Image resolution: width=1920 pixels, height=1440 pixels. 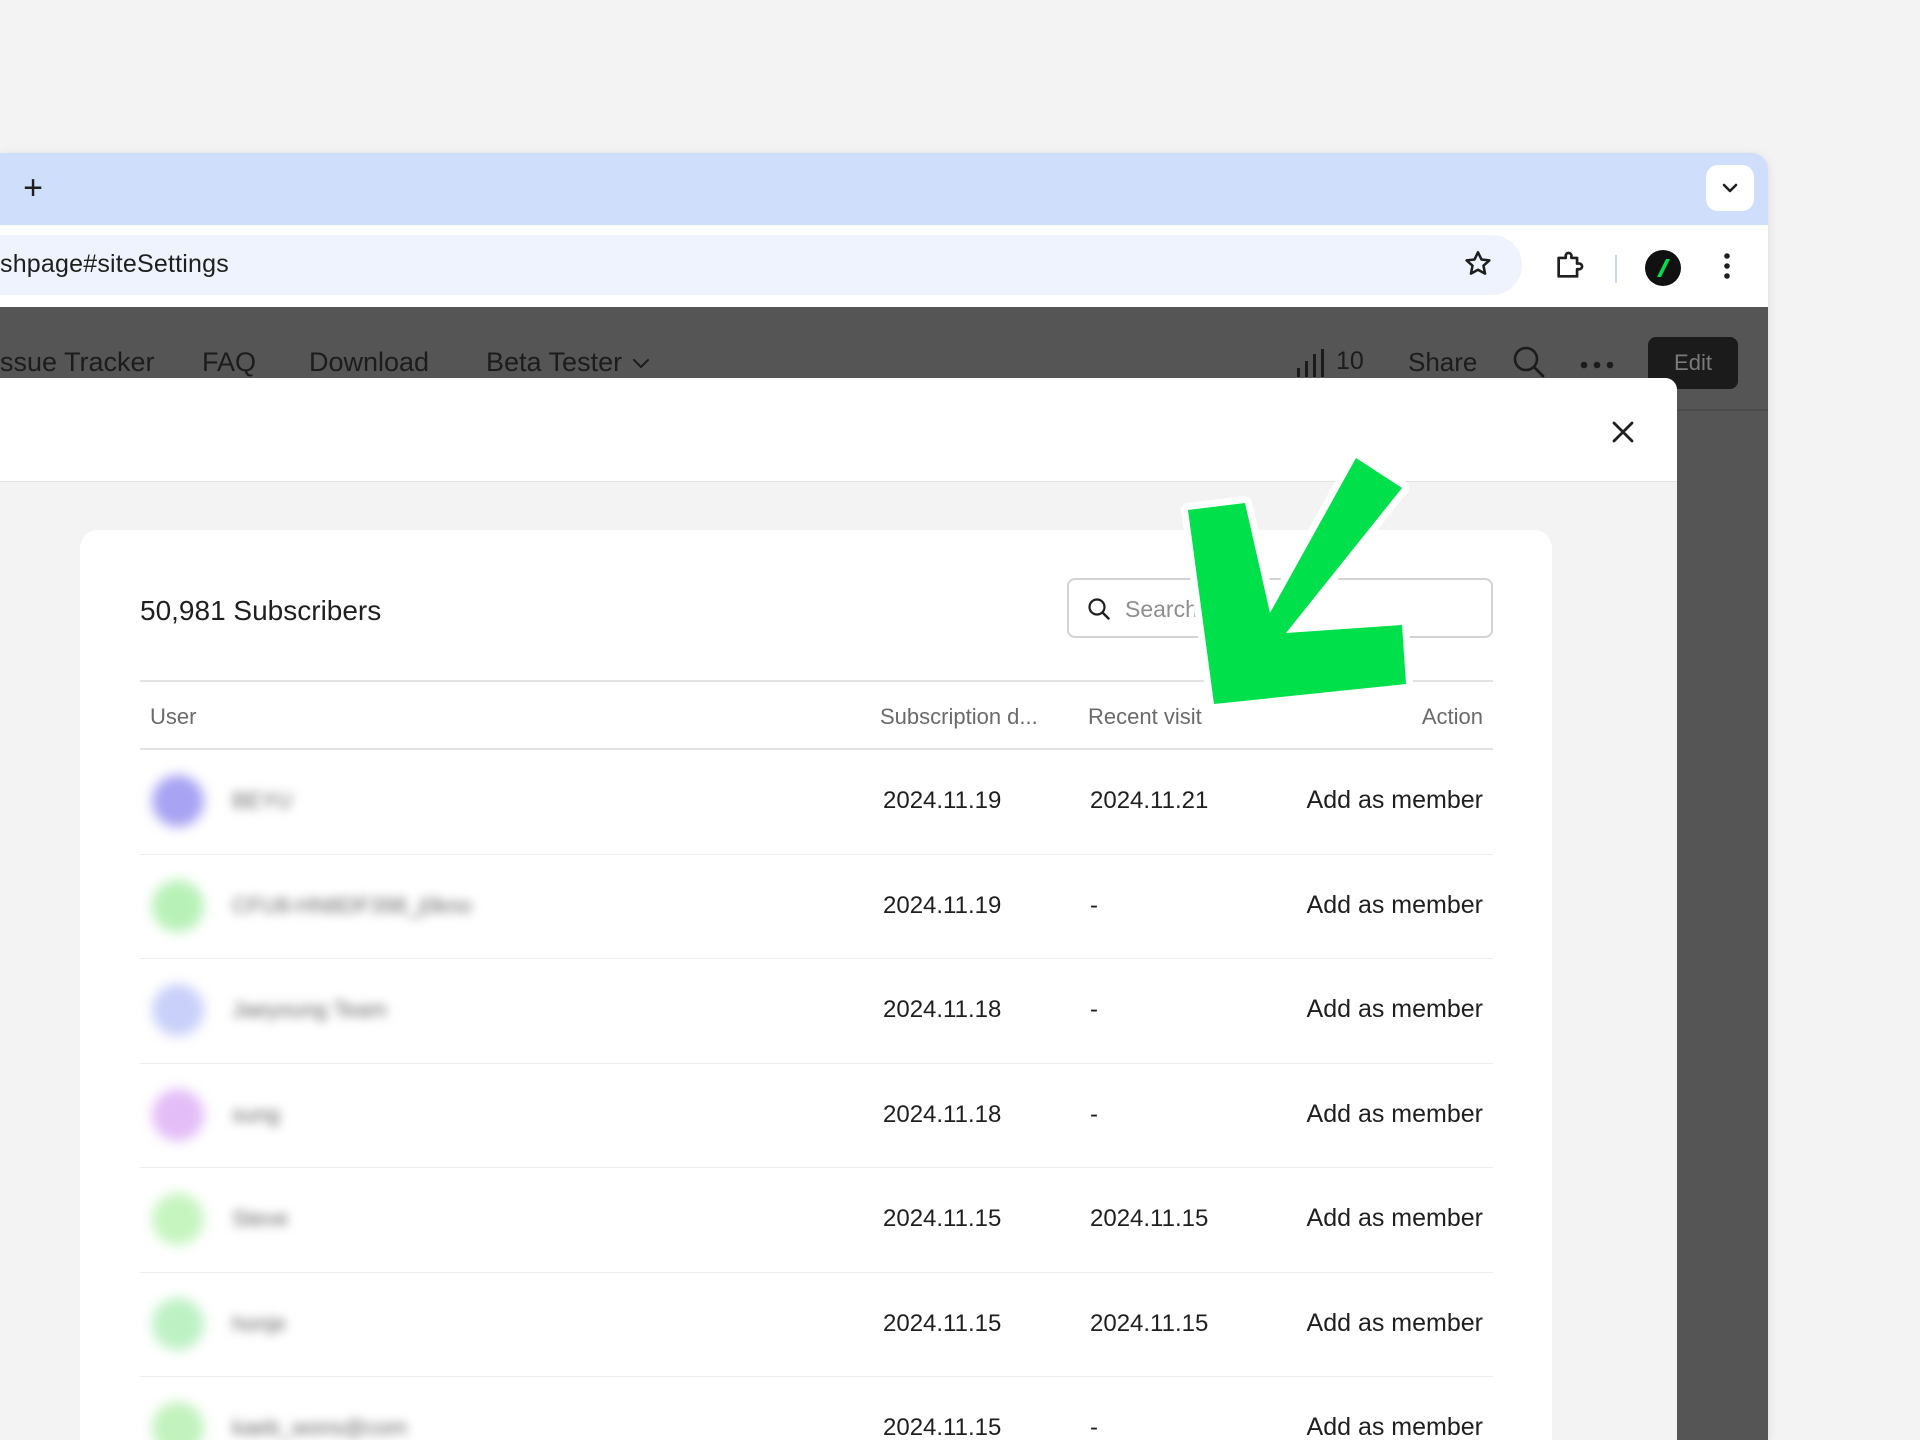 I want to click on tab-strip: +, so click(x=884, y=189).